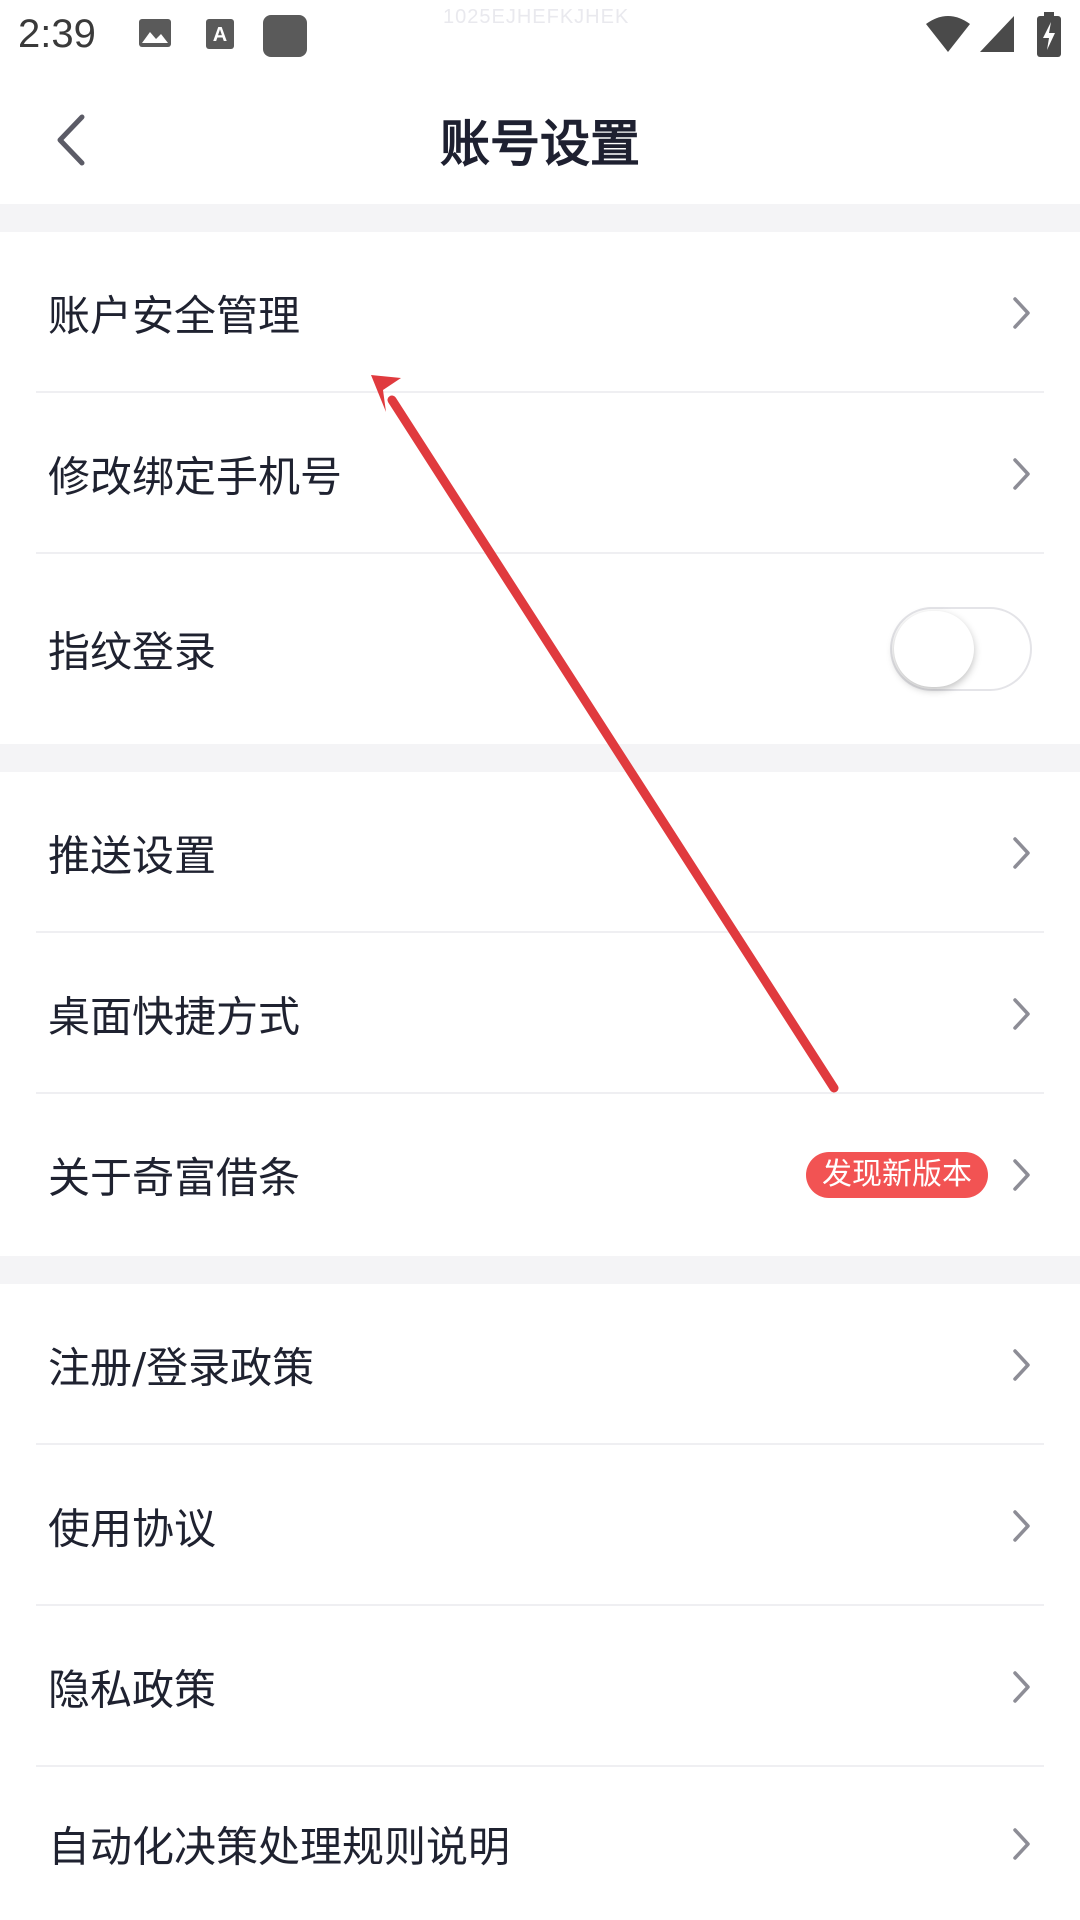  What do you see at coordinates (540, 1843) in the screenshot?
I see `automated-decision-rules-row: 自动化决策处理规则说明` at bounding box center [540, 1843].